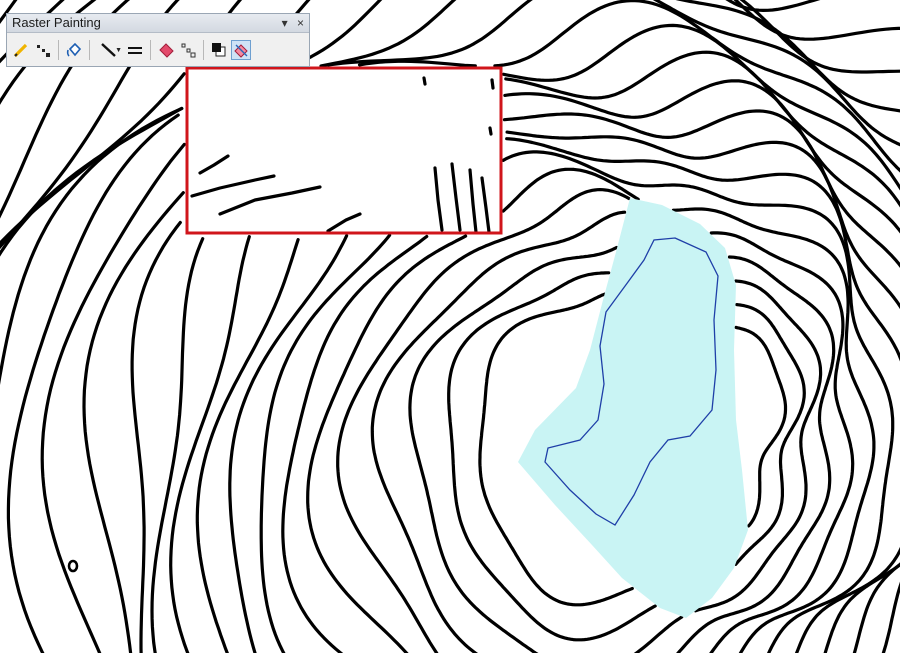  I want to click on pencil-icon, so click(20, 50).